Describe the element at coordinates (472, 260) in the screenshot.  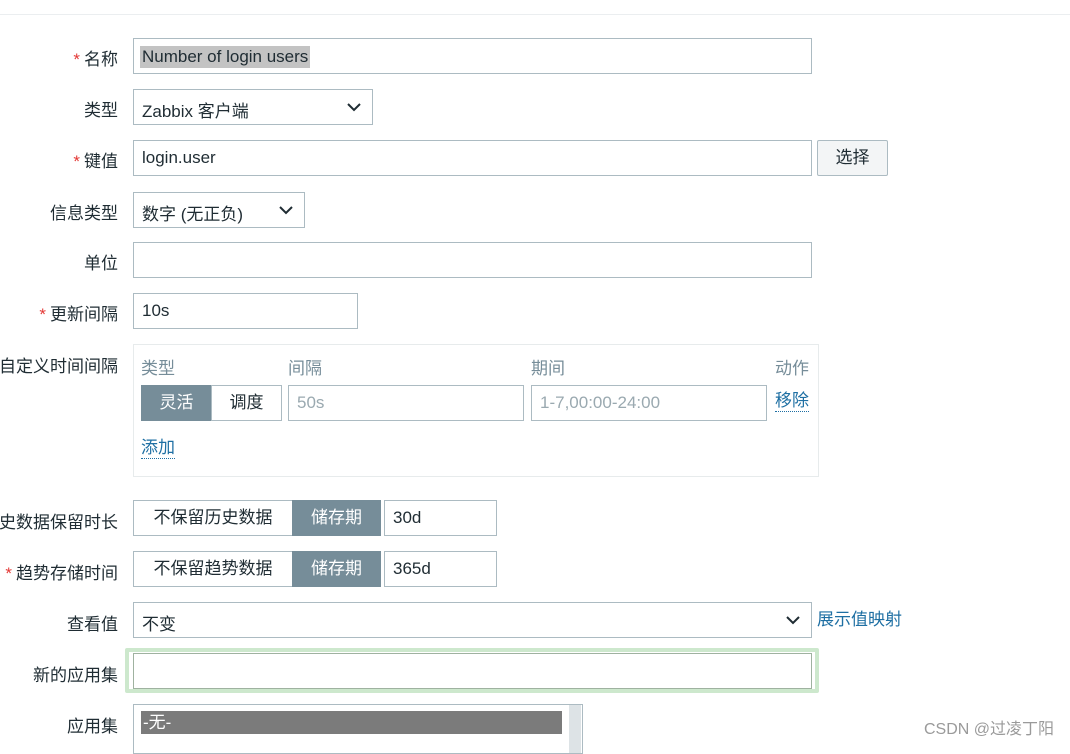
I see `units-input` at that location.